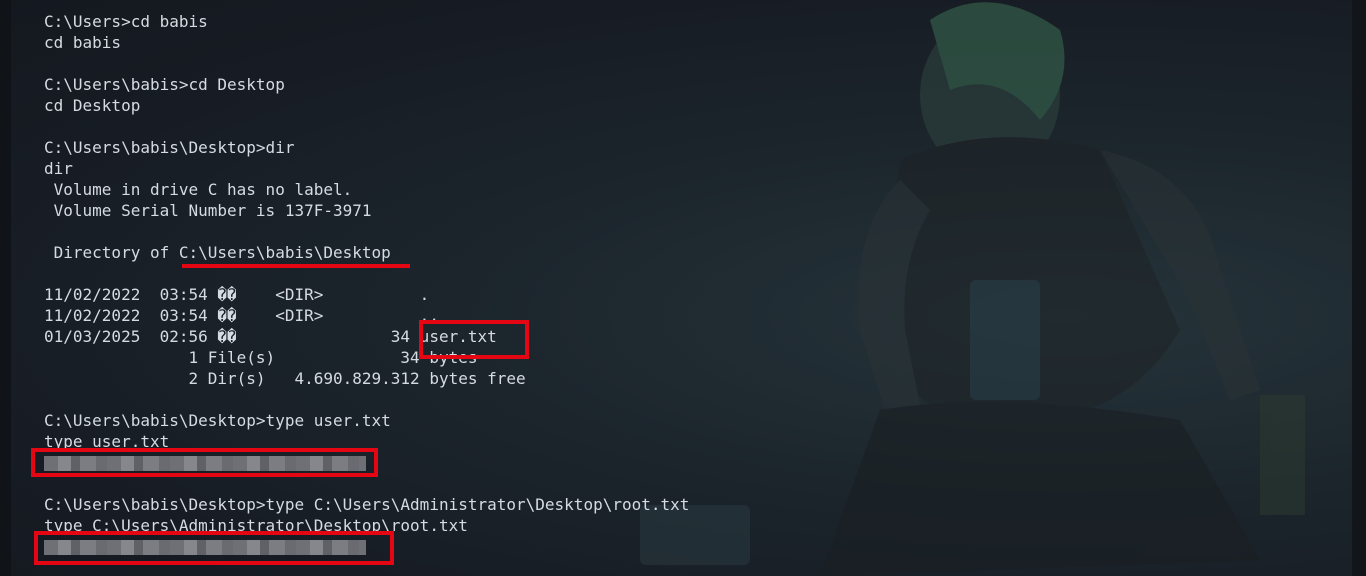 The width and height of the screenshot is (1366, 576). Describe the element at coordinates (92, 105) in the screenshot. I see `terminal-line: cd Desktop` at that location.